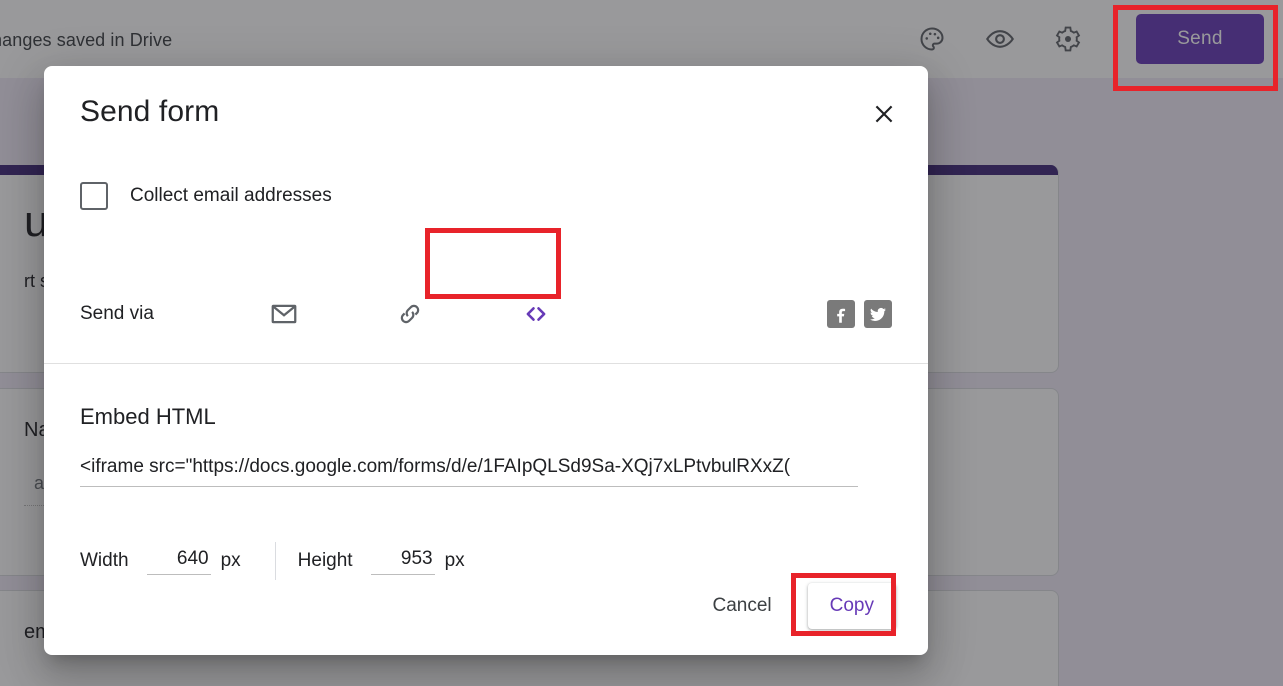 The width and height of the screenshot is (1283, 686). What do you see at coordinates (148, 416) in the screenshot?
I see `embed-html-heading: Embed HTML` at bounding box center [148, 416].